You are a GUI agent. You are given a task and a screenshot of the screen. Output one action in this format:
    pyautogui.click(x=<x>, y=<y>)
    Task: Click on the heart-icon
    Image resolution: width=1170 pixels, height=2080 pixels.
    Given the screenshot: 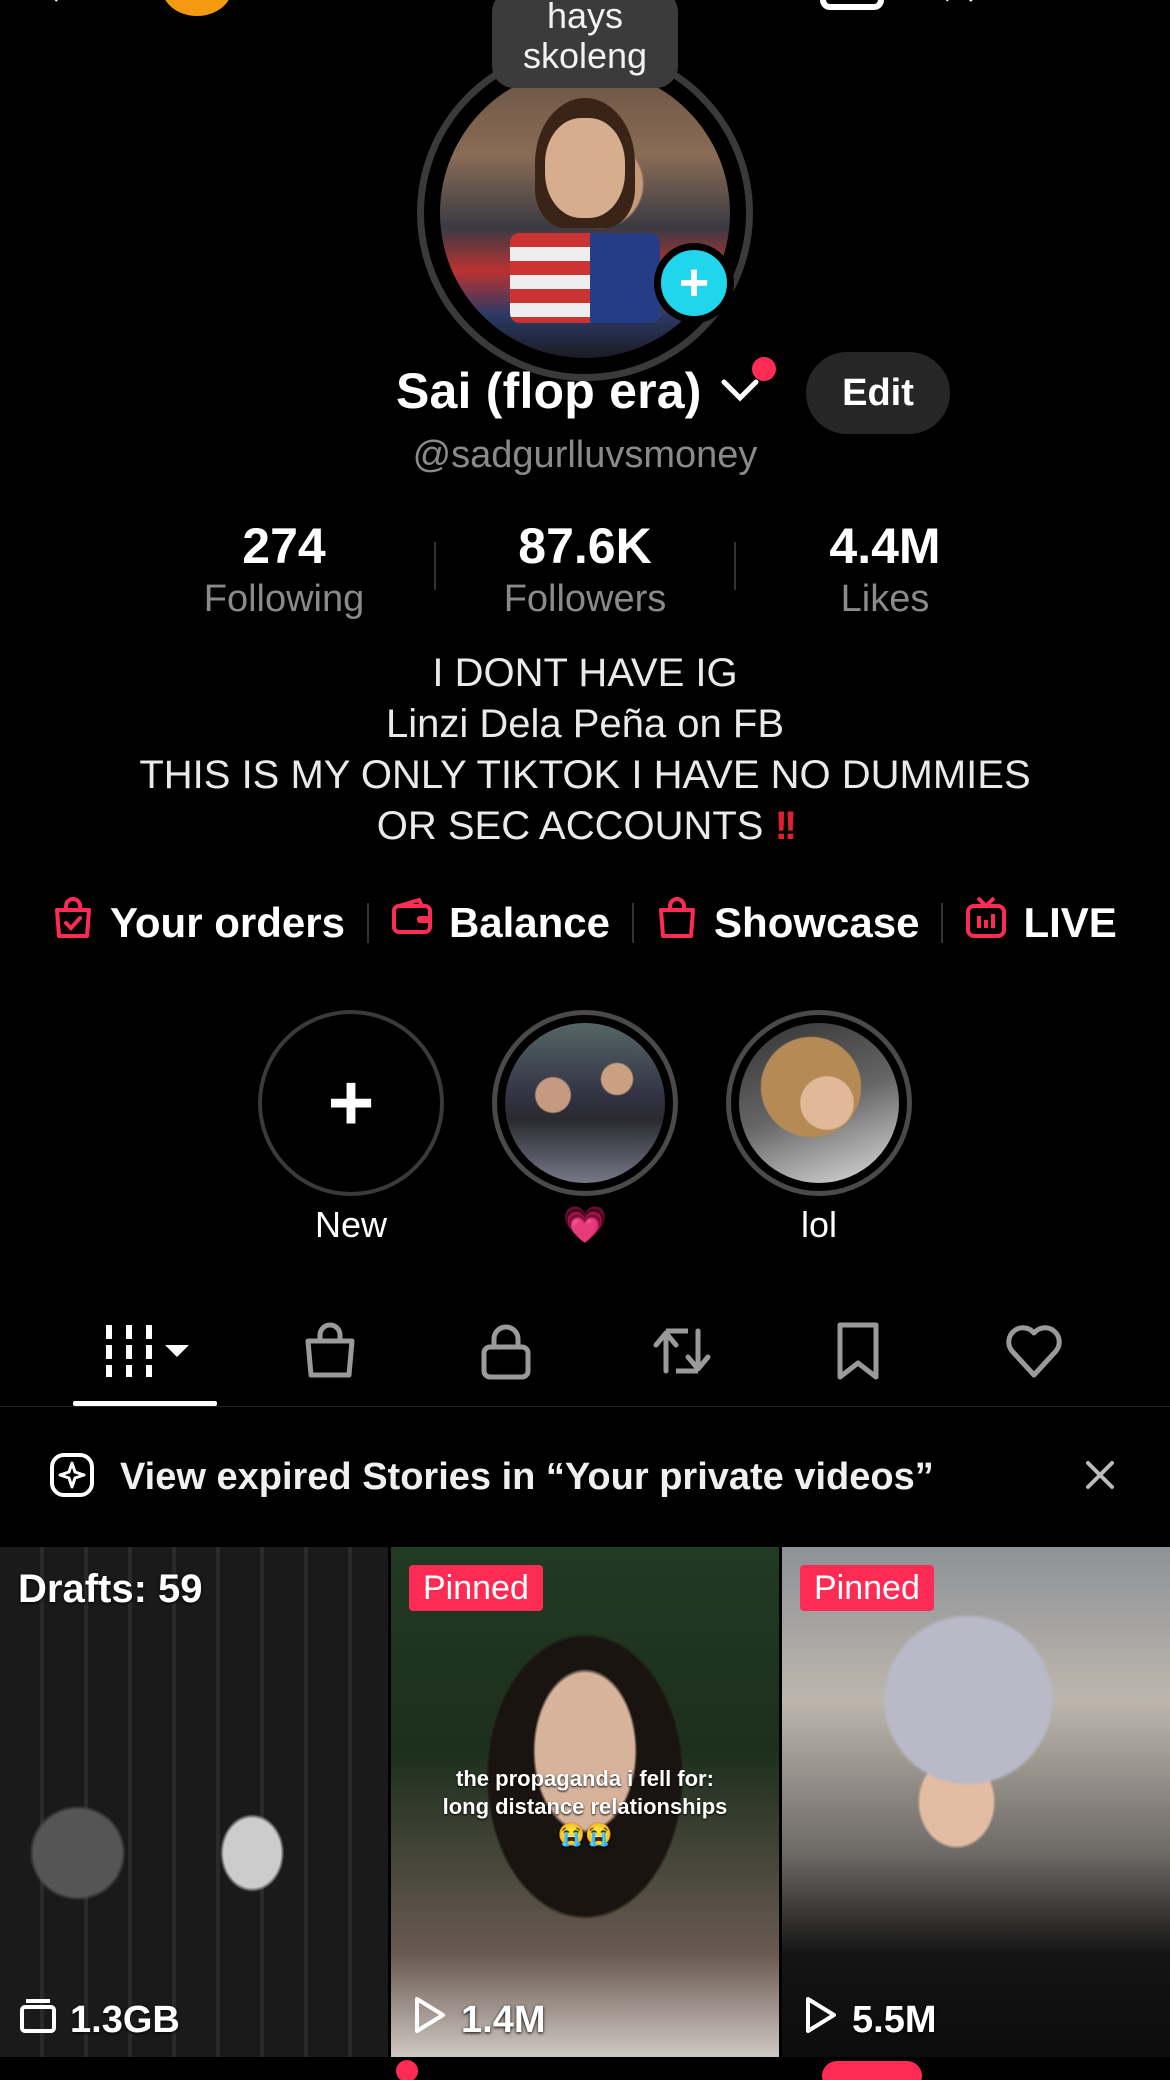 What is the action you would take?
    pyautogui.click(x=1034, y=1353)
    